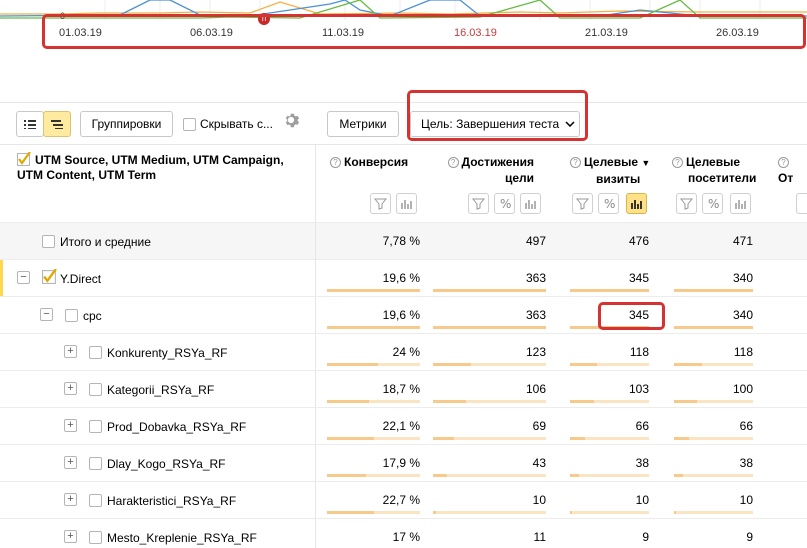 The width and height of the screenshot is (807, 548). I want to click on metric-cell: 24 %, so click(406, 352).